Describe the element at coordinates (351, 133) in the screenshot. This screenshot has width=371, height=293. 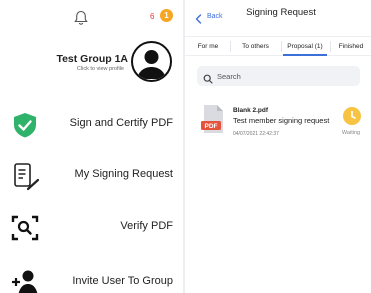
I see `status-badge: Waiting` at that location.